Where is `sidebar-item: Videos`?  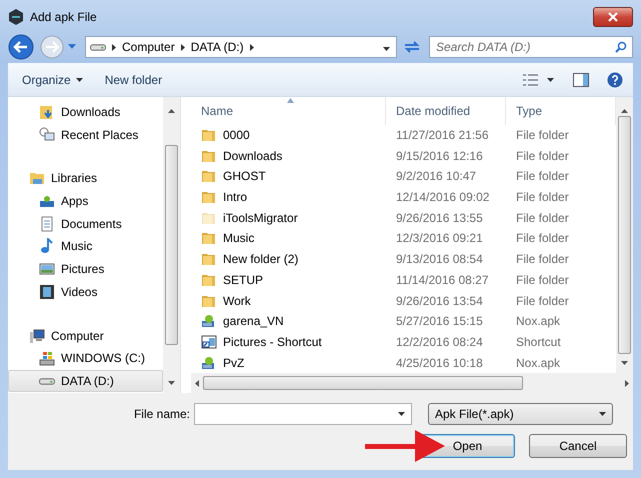 sidebar-item: Videos is located at coordinates (85, 292).